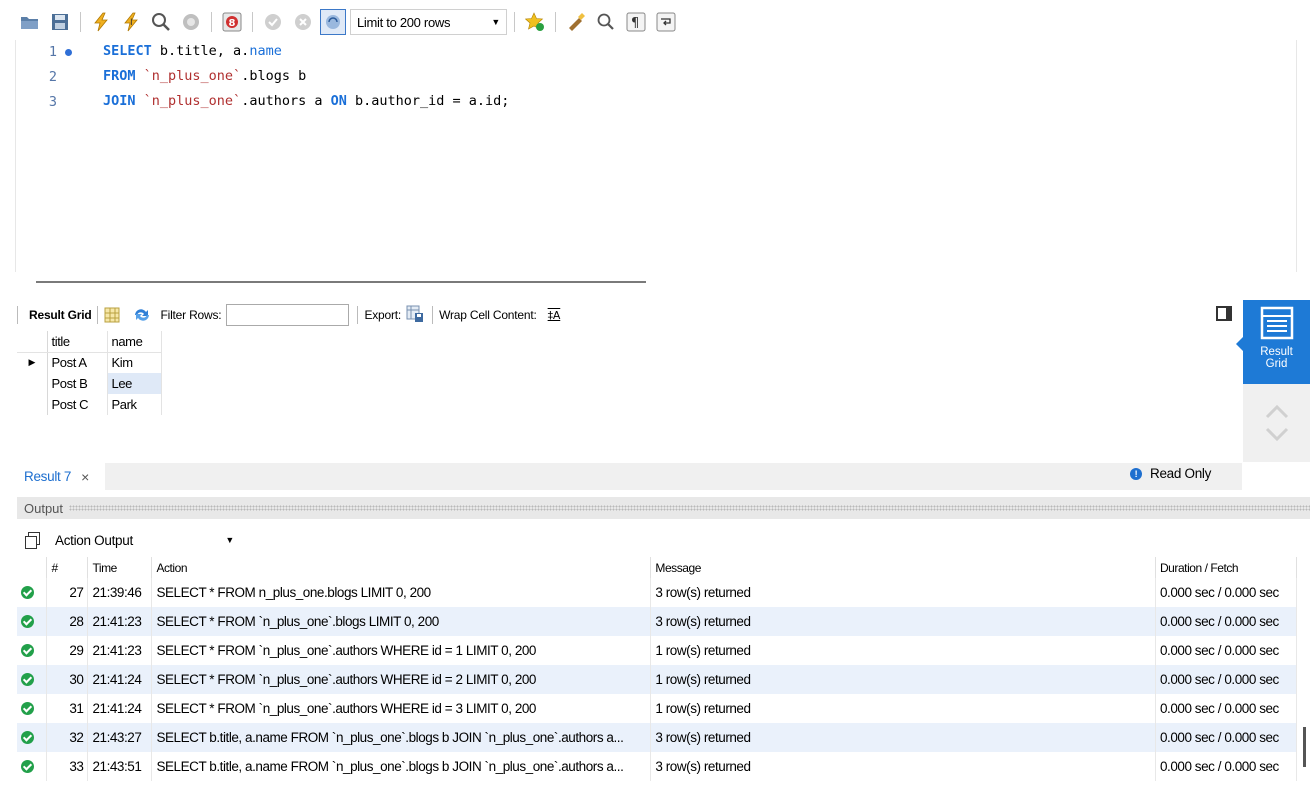 The width and height of the screenshot is (1310, 787). I want to click on copy-icon, so click(33, 540).